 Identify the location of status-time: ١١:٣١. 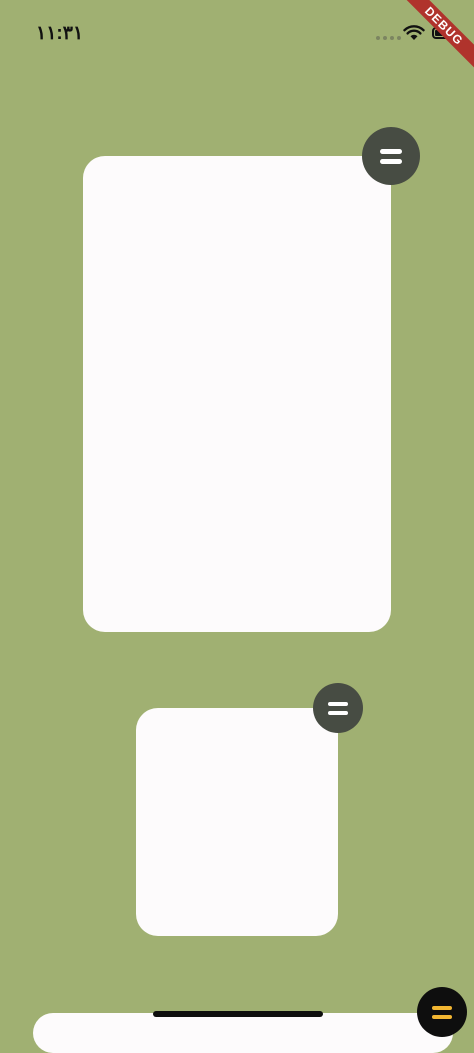
(60, 33).